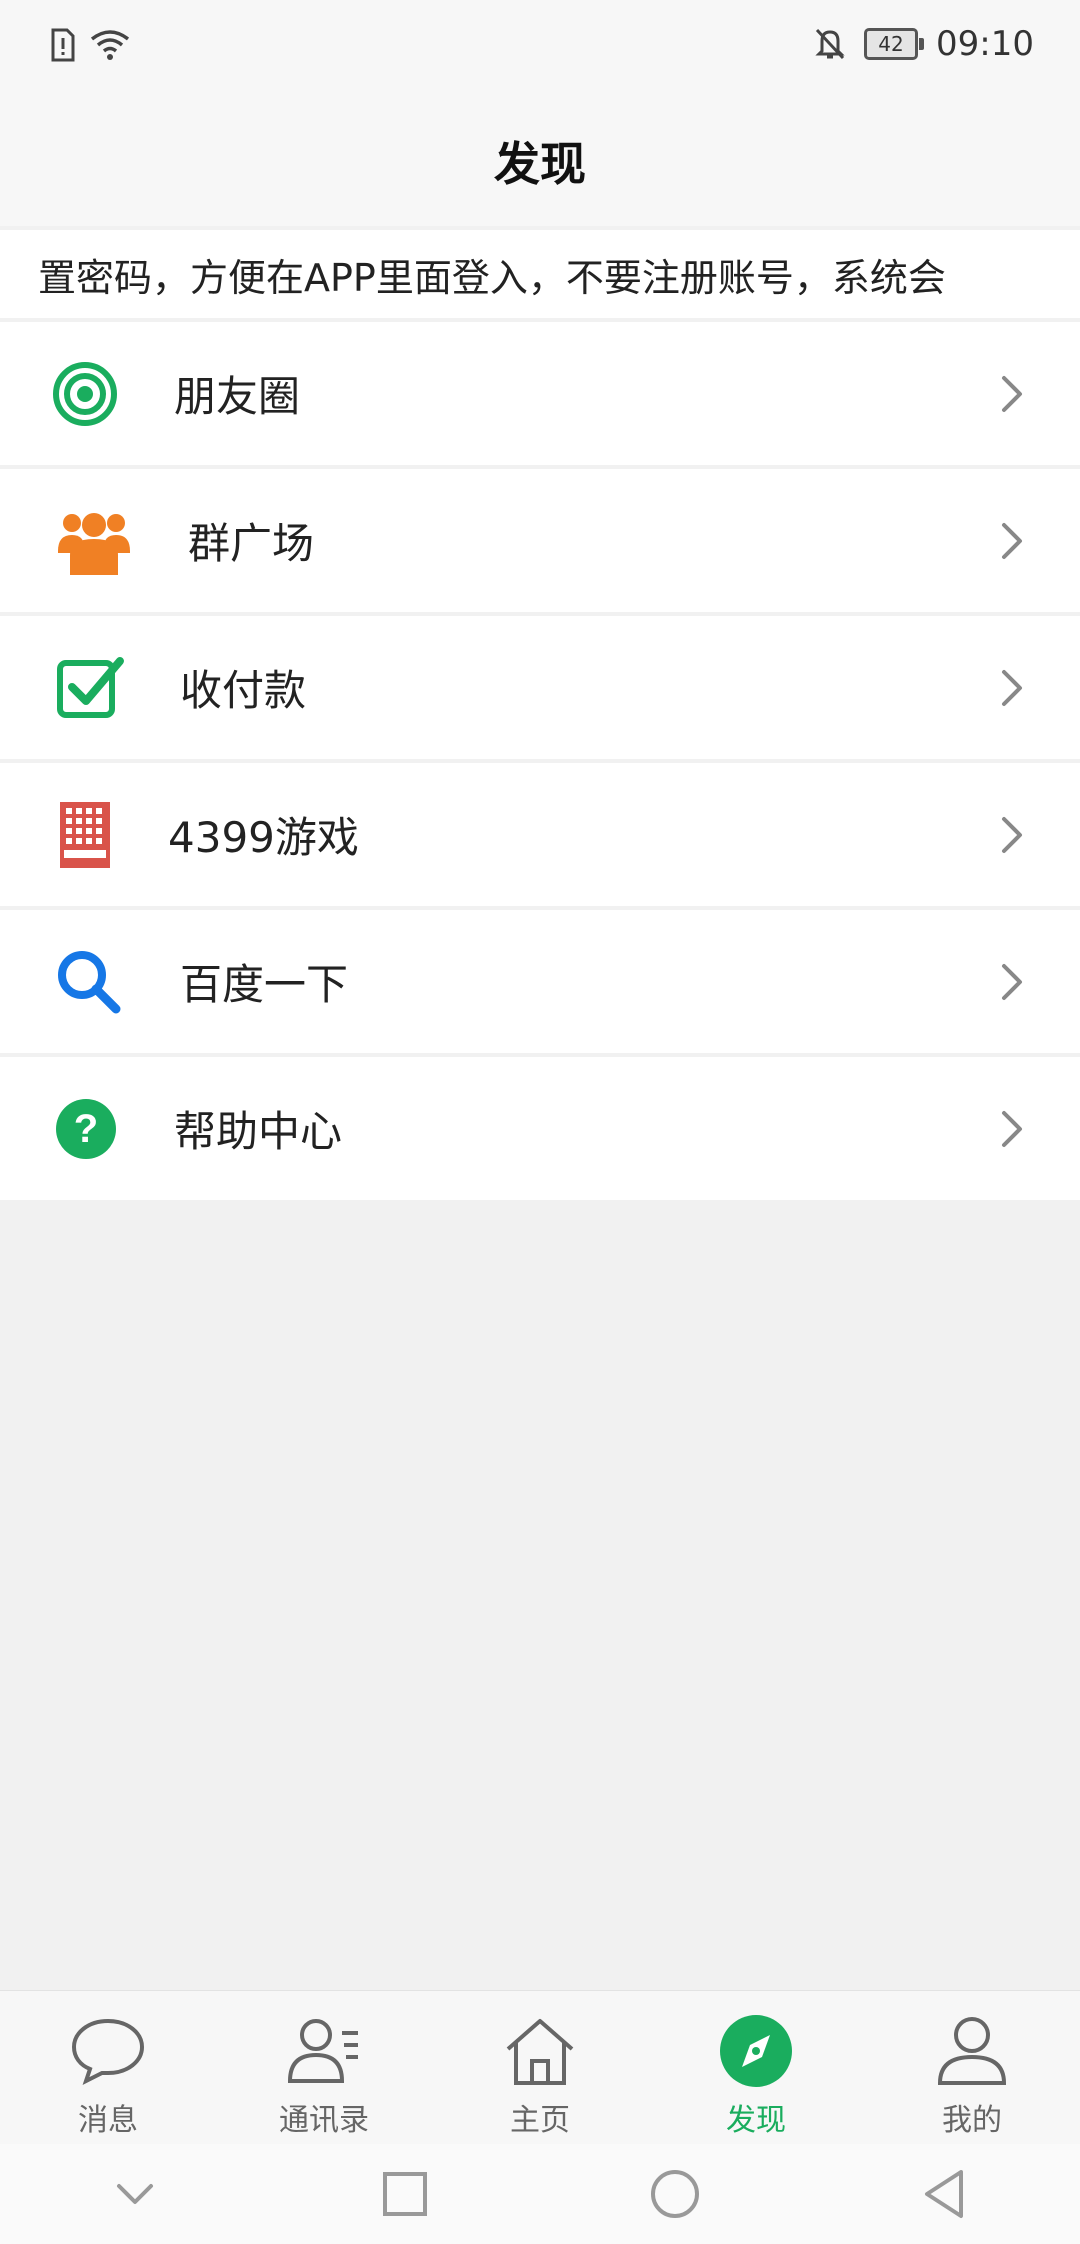  I want to click on battery-level: 42, so click(891, 44).